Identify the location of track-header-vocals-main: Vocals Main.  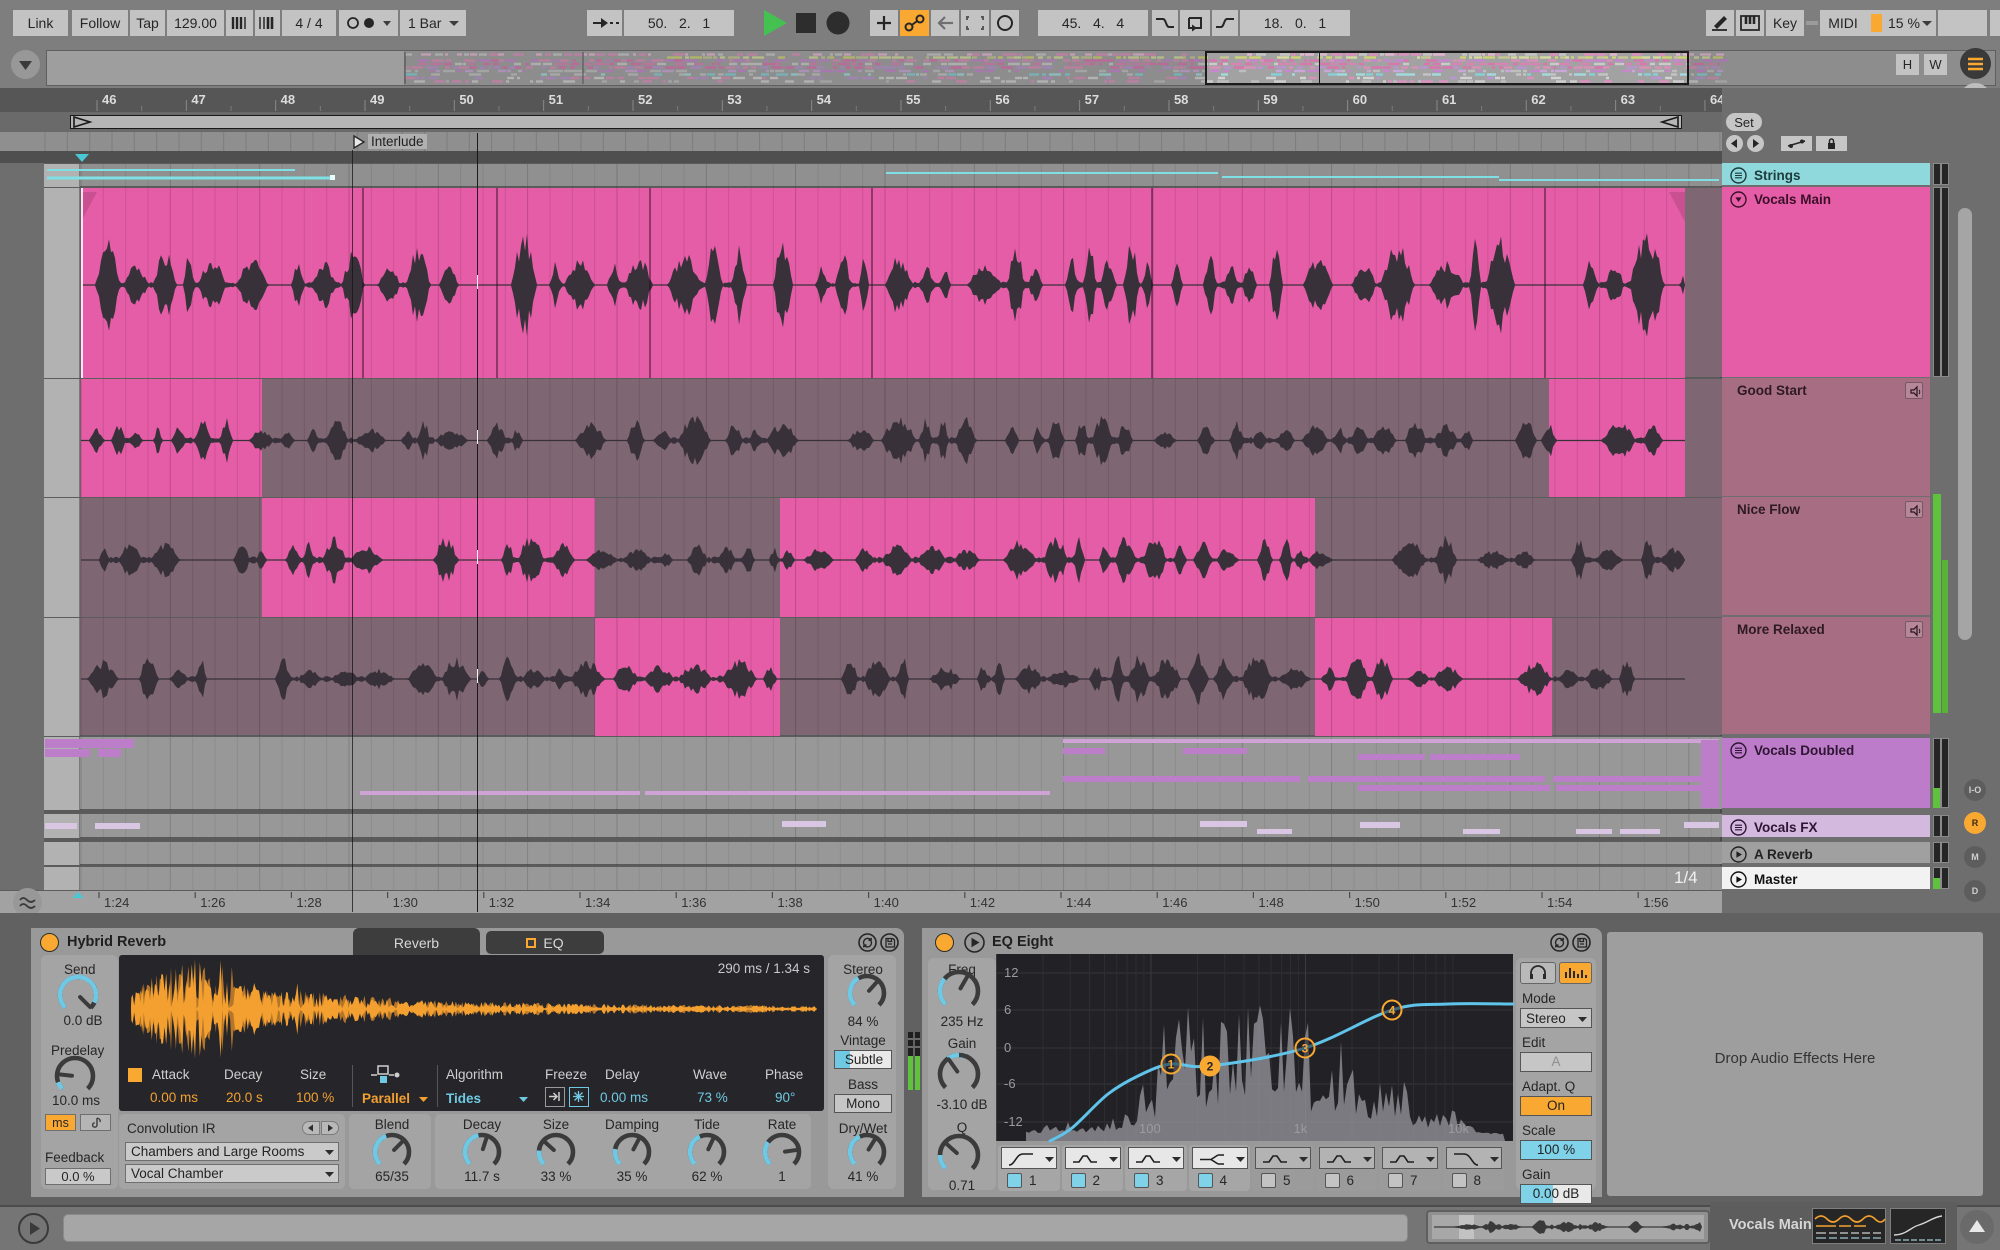
(1826, 282).